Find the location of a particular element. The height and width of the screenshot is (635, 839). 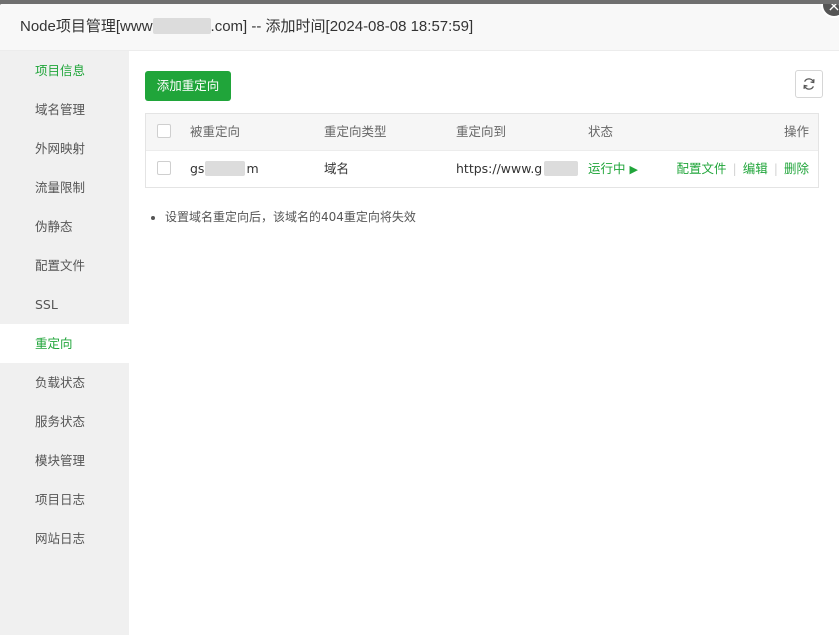

table-header: 被重定向 重定向类型 重定向到 状态 操作 is located at coordinates (482, 132).